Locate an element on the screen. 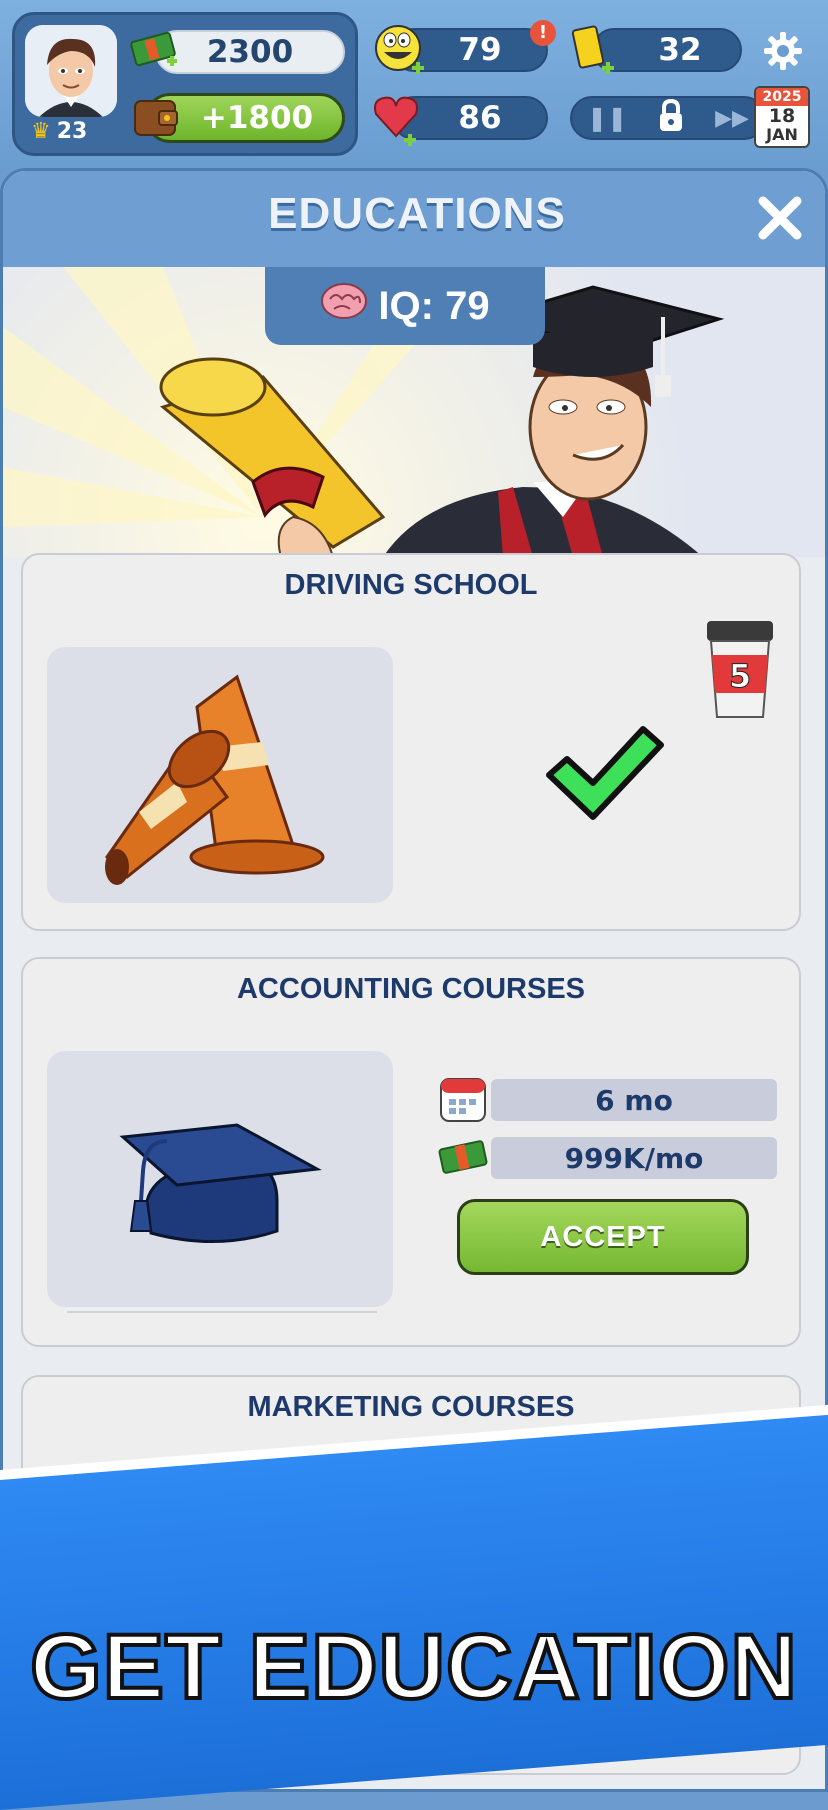 This screenshot has height=1810, width=828. price-value: 999K/mo is located at coordinates (634, 1158).